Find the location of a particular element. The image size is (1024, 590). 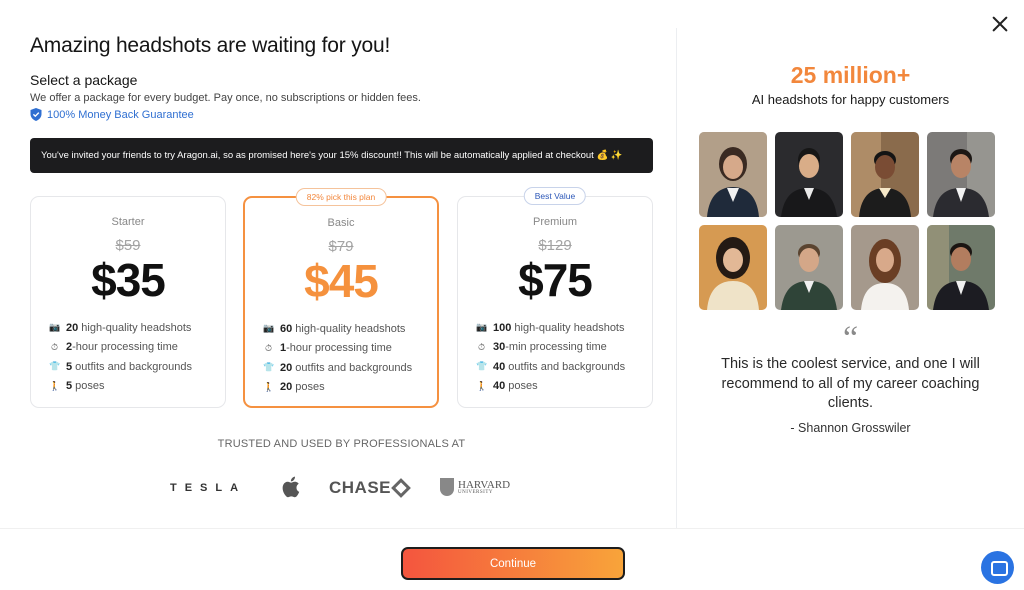

feature-outfits: 👕 5 outfits and backgrounds is located at coordinates (120, 366).